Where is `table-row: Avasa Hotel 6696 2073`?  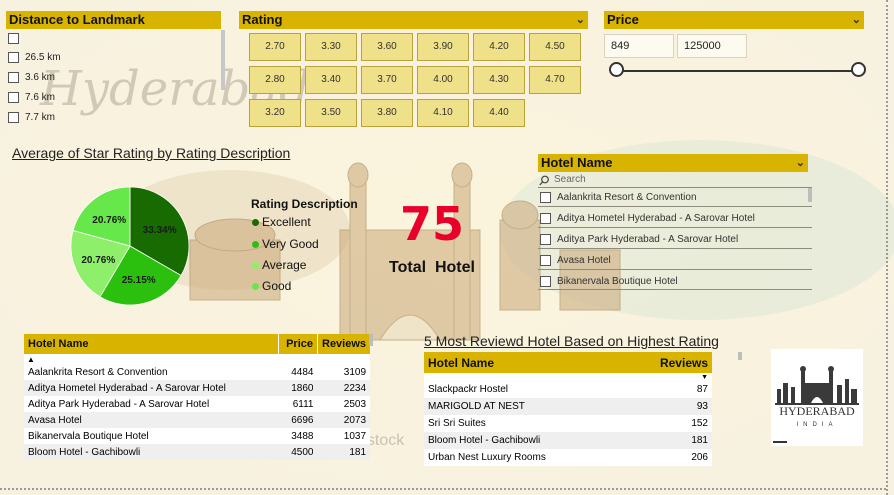
table-row: Avasa Hotel 6696 2073 is located at coordinates (197, 420).